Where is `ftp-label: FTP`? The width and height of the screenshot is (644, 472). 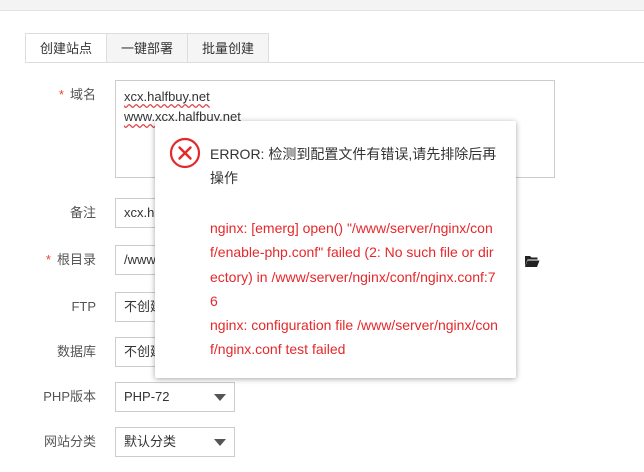
ftp-label: FTP is located at coordinates (83, 306).